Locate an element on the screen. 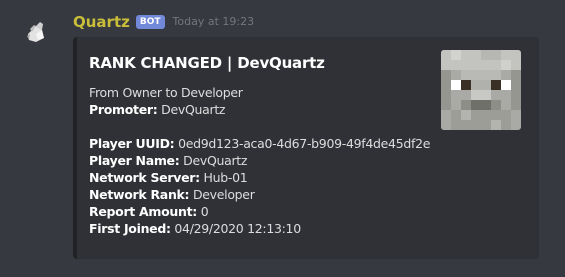 This screenshot has width=565, height=277. field-key: First Joined: is located at coordinates (130, 228).